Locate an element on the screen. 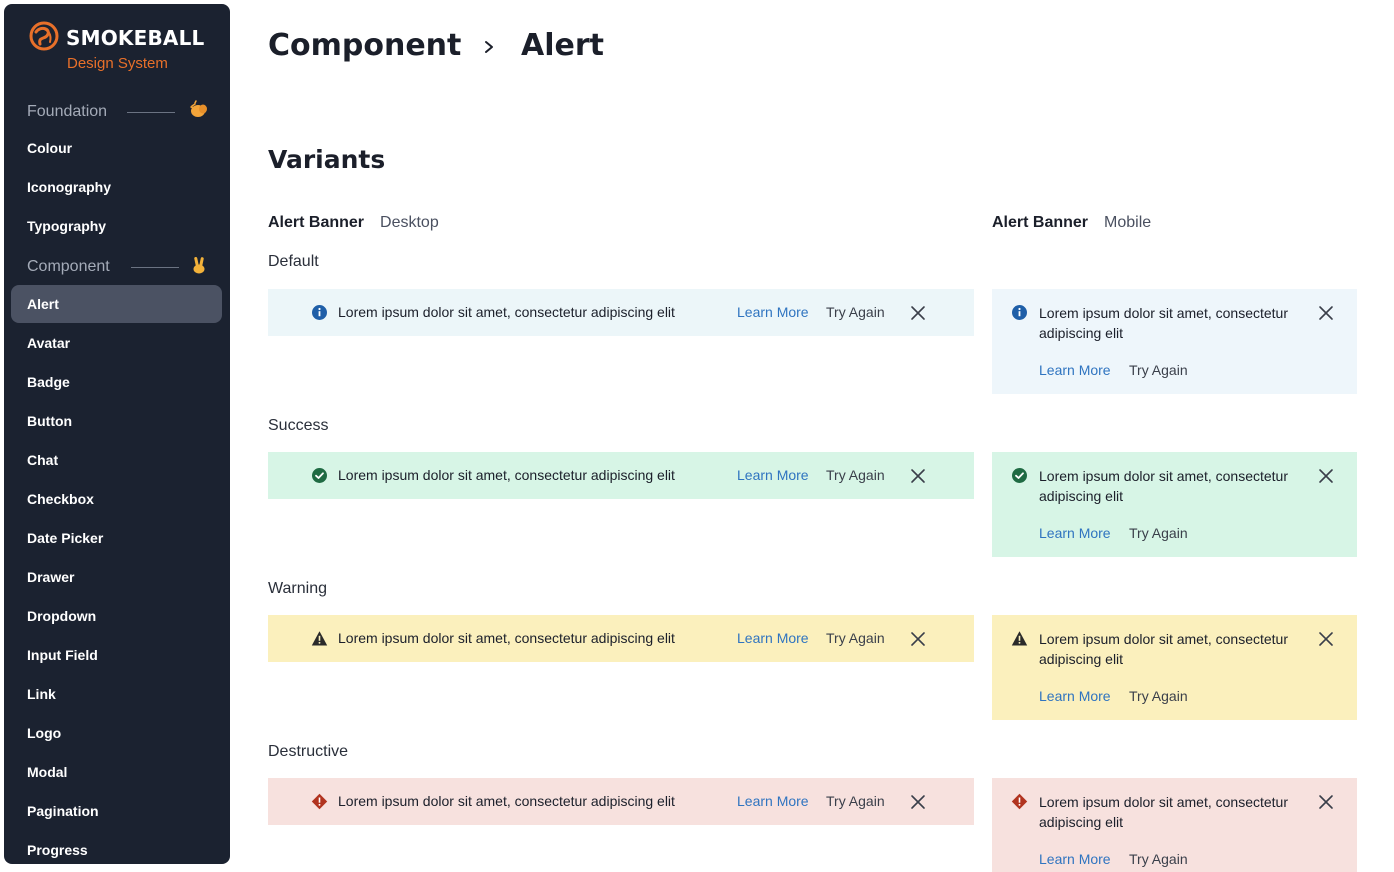 This screenshot has height=872, width=1394. smokeball-logo-icon is located at coordinates (44, 36).